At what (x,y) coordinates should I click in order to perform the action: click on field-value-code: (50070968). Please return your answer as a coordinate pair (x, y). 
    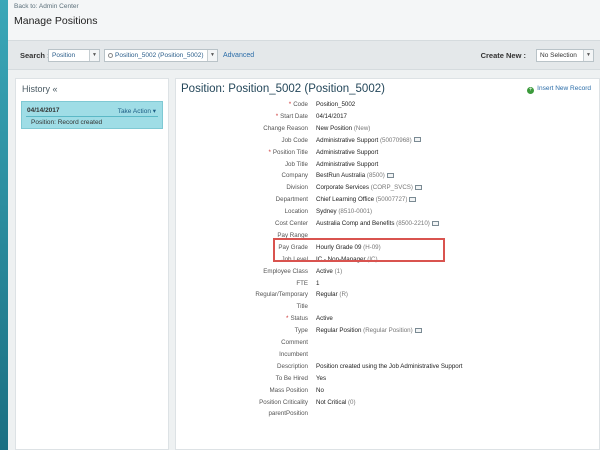
    Looking at the image, I should click on (395, 140).